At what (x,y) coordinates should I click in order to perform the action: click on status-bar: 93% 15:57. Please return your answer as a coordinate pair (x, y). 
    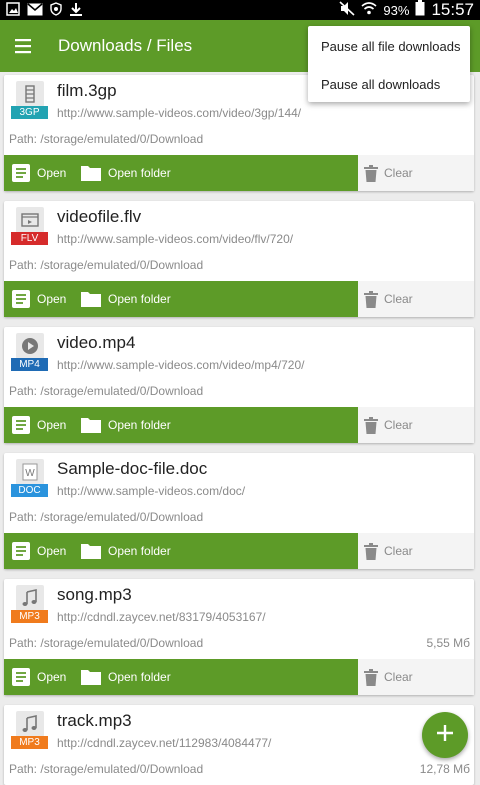
    Looking at the image, I should click on (240, 10).